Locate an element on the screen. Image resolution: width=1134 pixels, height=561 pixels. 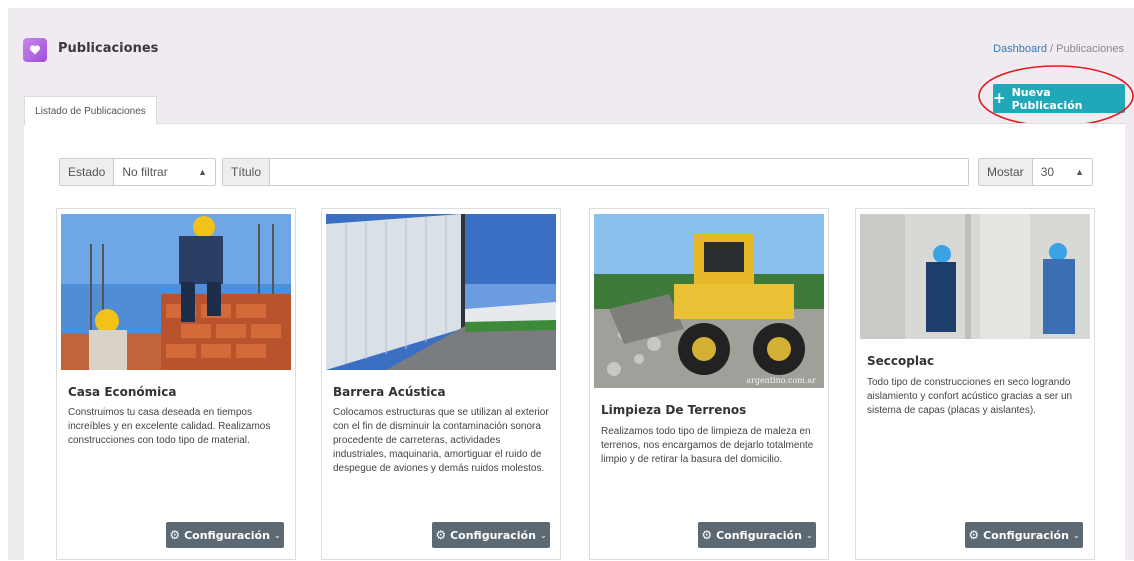
new-publication-button: + Nueva Publicación is located at coordinates (1059, 98).